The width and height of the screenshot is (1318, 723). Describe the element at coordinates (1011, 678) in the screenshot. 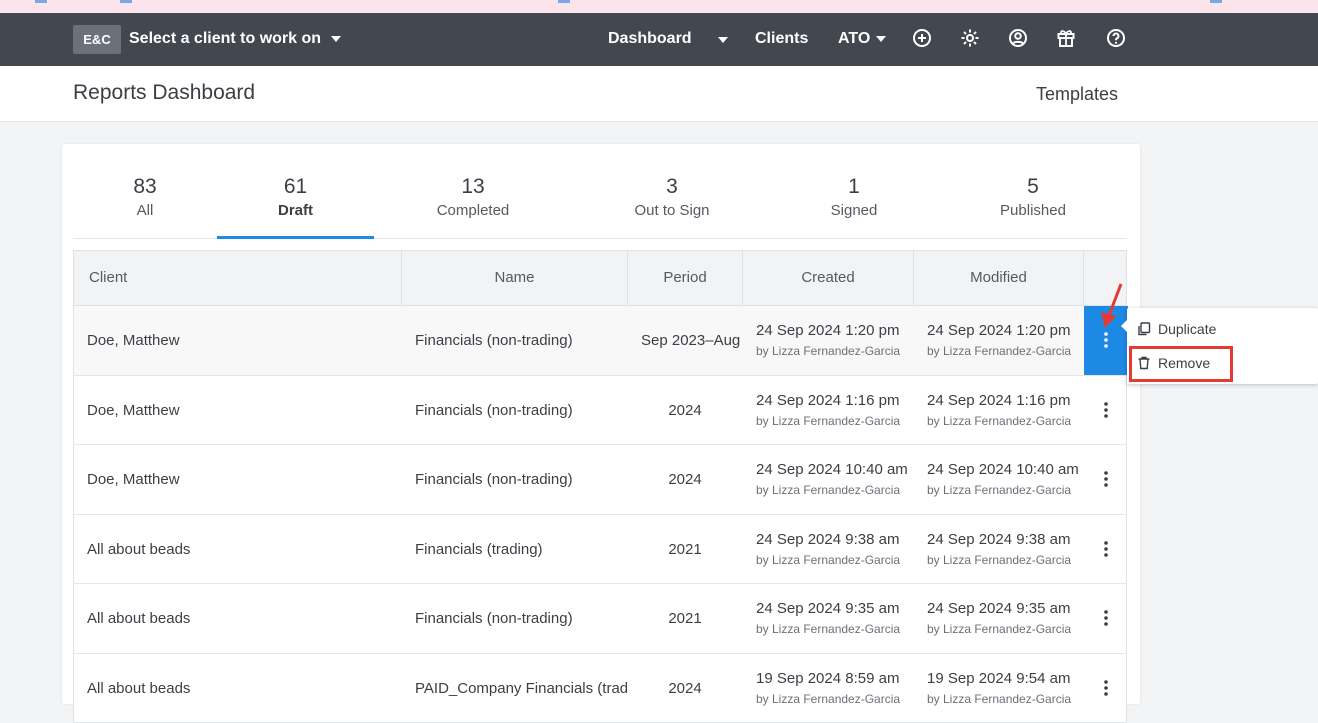

I see `modified-date: 19 Sep 2024 9:54 am` at that location.